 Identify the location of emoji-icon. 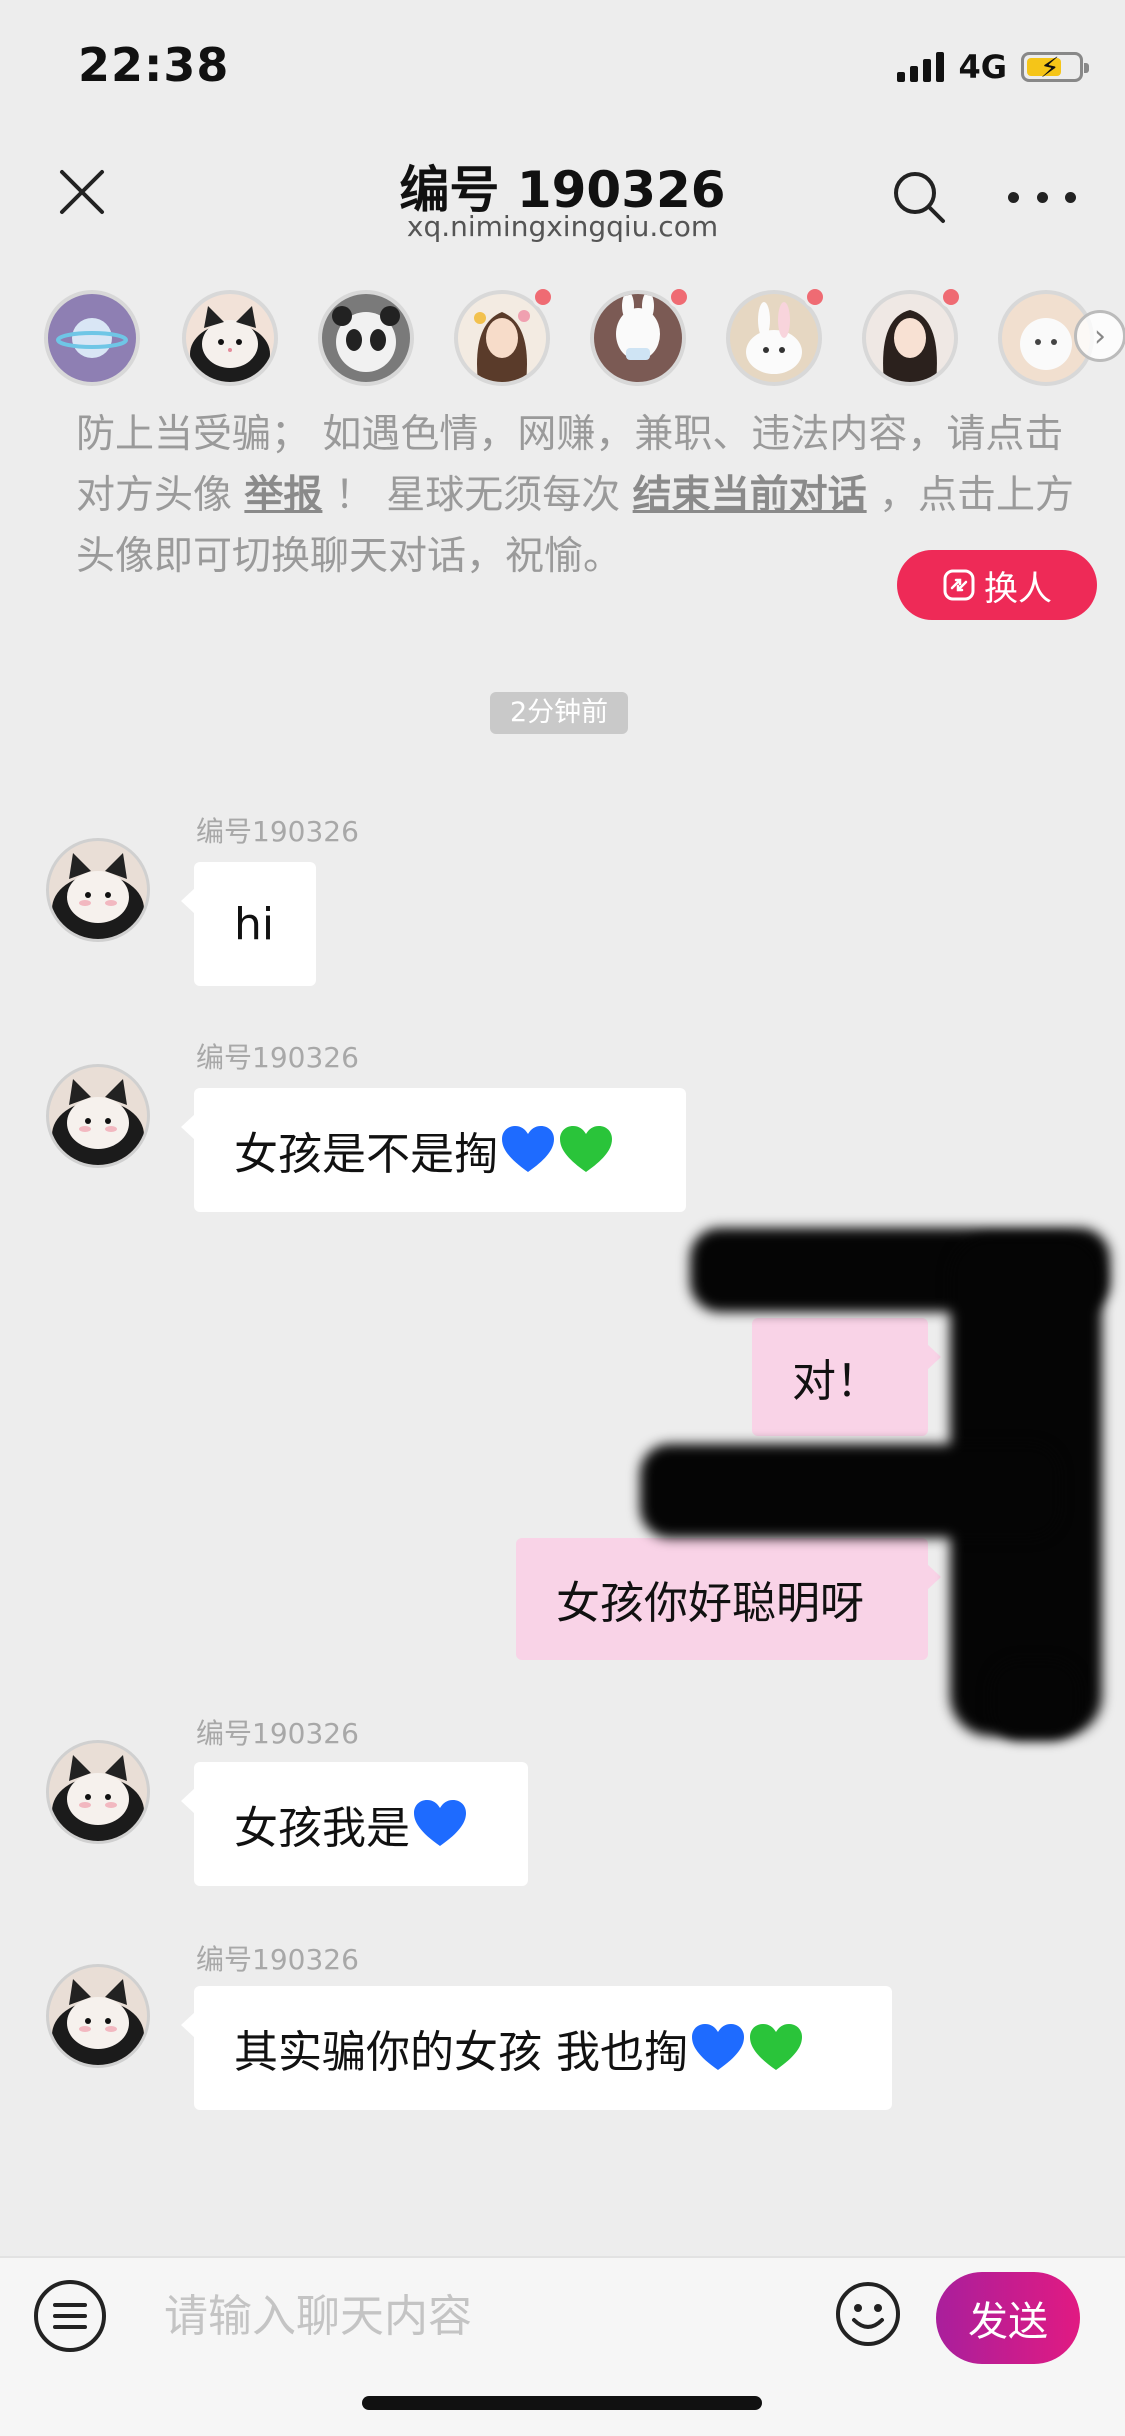
(868, 2314).